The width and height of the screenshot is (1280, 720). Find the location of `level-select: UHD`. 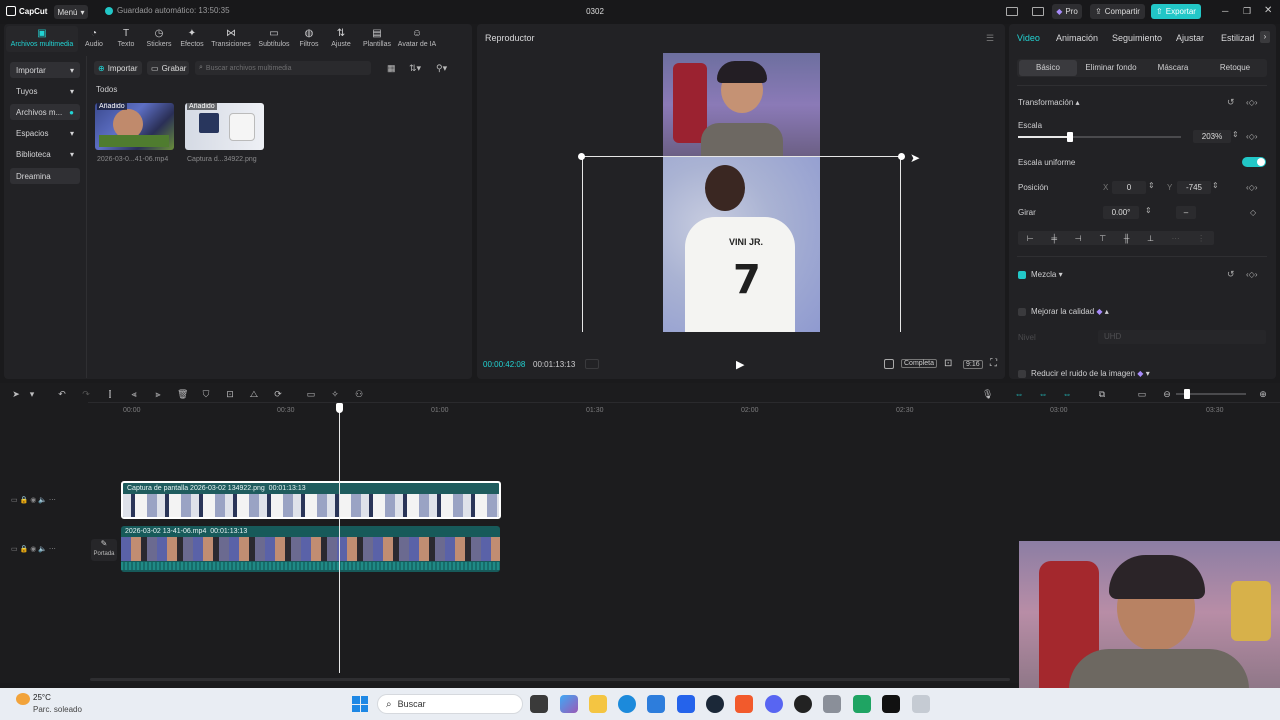

level-select: UHD is located at coordinates (1182, 337).